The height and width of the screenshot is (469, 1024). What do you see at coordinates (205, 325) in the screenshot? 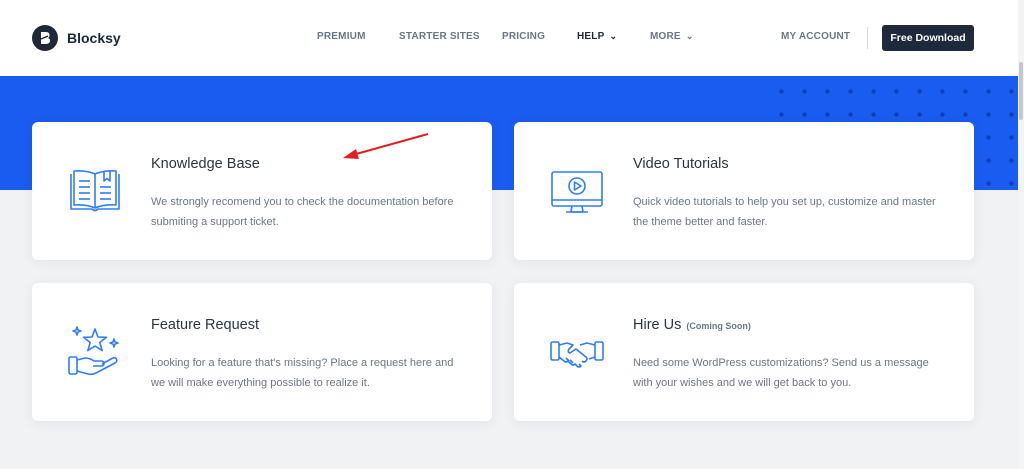
I see `card-title: Feature Request` at bounding box center [205, 325].